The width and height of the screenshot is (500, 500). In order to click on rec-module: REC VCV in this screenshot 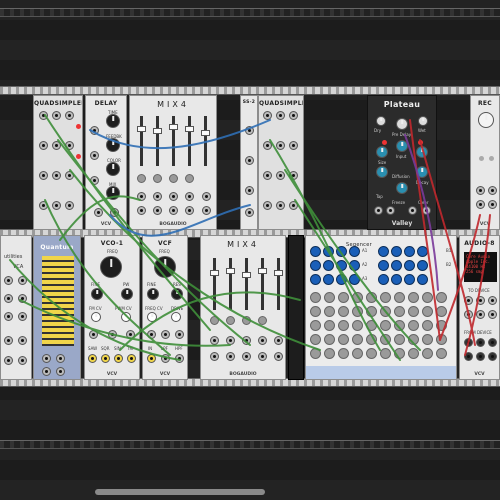, I will do `click(485, 162)`.